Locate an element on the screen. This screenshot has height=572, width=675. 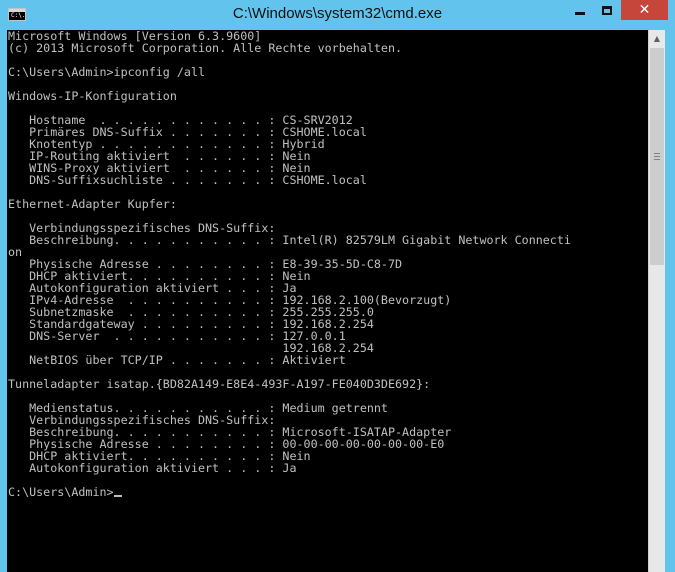
maximize-icon is located at coordinates (607, 10).